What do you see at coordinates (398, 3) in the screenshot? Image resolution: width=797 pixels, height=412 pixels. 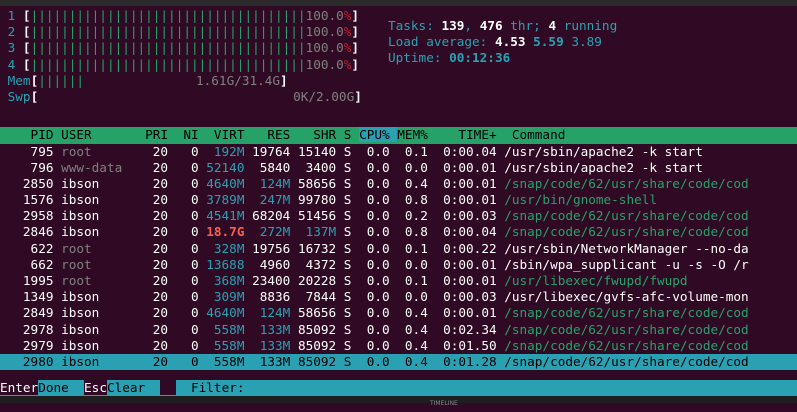 I see `window-top-edge` at bounding box center [398, 3].